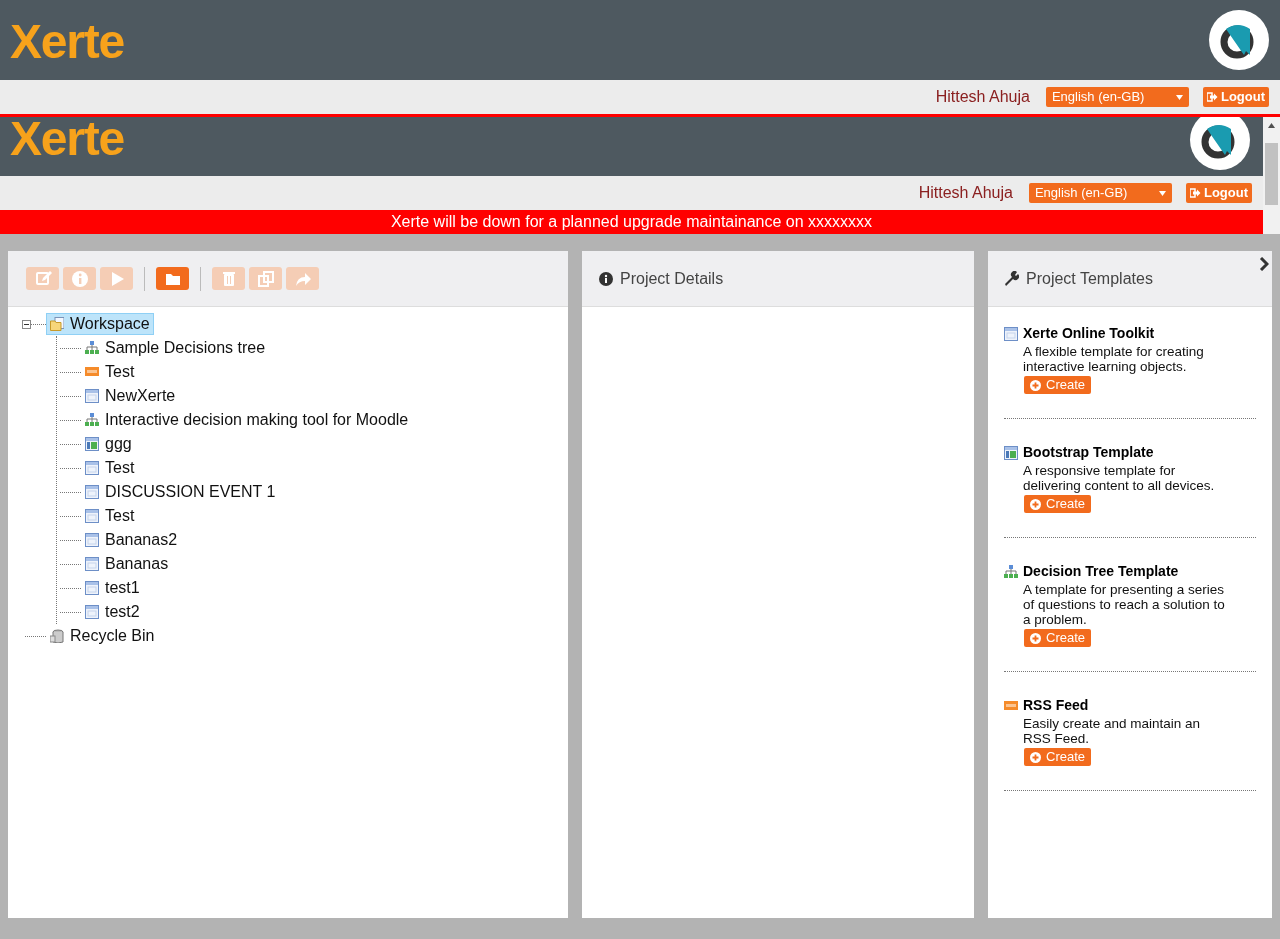  What do you see at coordinates (127, 564) in the screenshot?
I see `tree-item: Bananas` at bounding box center [127, 564].